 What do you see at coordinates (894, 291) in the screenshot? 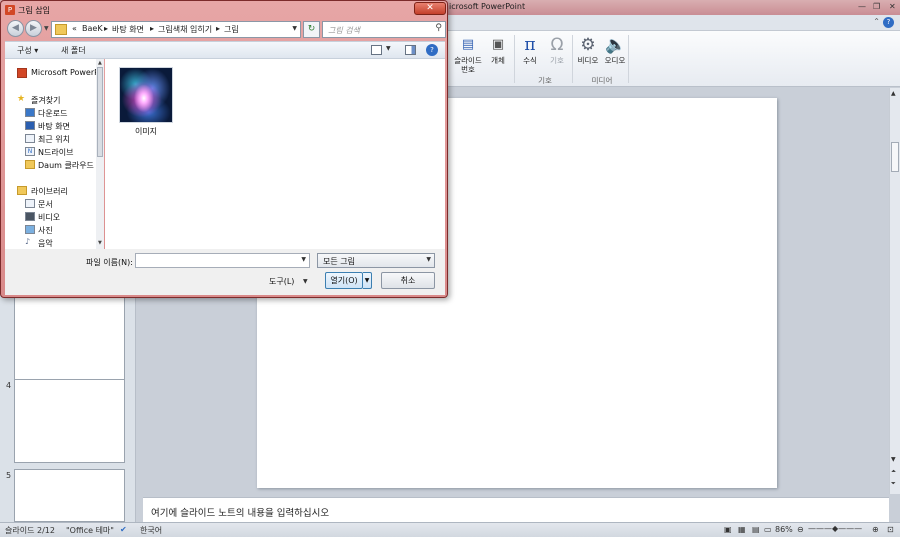
I see `vertical-scrollbar: ▲ ▼ ⏶ ⏷` at bounding box center [894, 291].